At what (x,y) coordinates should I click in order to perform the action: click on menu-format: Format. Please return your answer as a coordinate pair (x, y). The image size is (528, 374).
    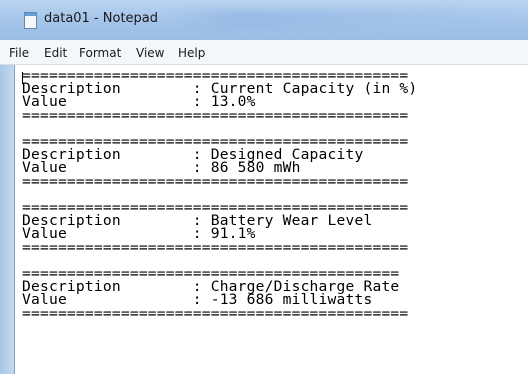
    Looking at the image, I should click on (100, 53).